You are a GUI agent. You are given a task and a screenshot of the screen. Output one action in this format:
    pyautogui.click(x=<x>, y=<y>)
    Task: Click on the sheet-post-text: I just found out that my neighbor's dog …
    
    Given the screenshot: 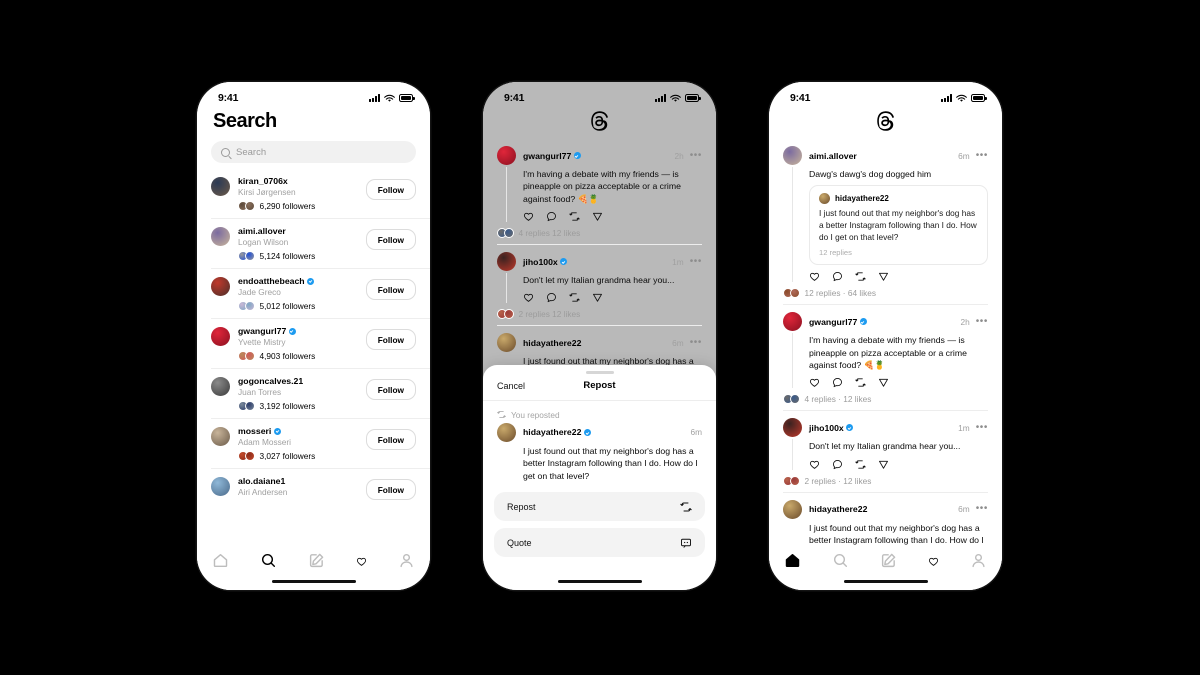 What is the action you would take?
    pyautogui.click(x=610, y=463)
    